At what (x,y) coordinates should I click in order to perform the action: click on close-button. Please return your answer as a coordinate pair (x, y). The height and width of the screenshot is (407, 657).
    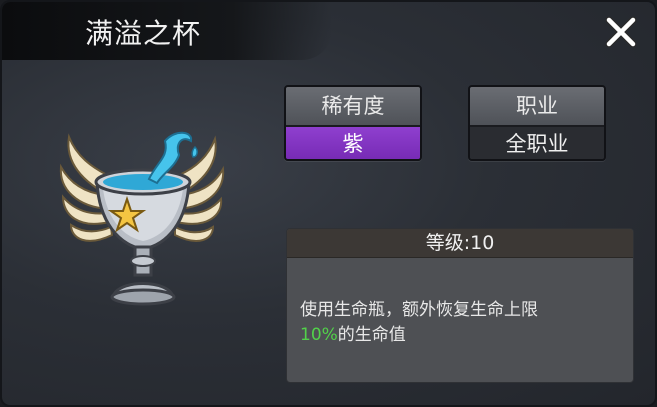
    Looking at the image, I should click on (621, 32).